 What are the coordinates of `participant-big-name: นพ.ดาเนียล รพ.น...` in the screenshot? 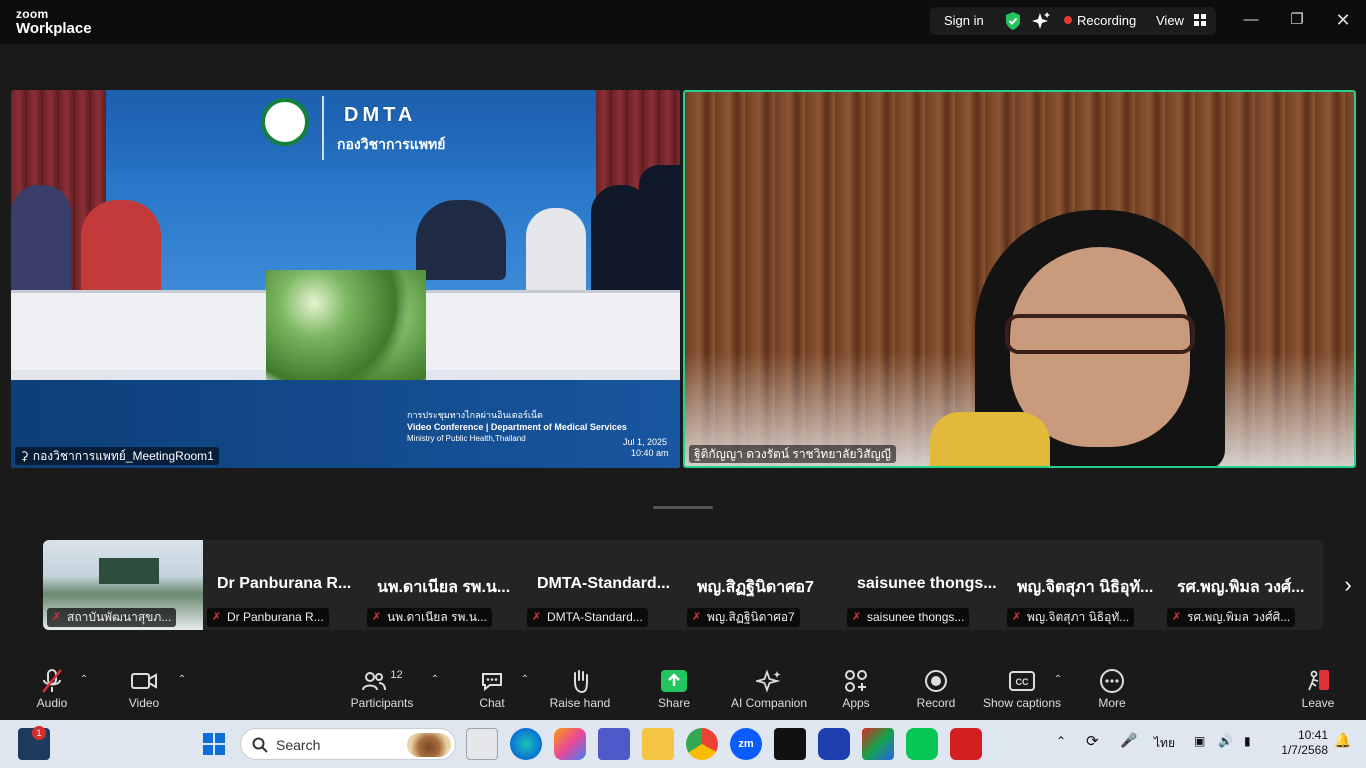 It's located at (444, 587).